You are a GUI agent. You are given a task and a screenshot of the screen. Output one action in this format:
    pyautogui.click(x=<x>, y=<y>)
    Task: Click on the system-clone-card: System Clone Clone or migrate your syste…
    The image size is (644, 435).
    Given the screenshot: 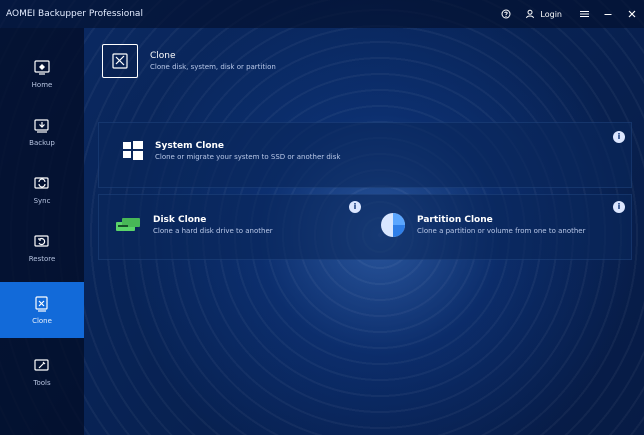 What is the action you would take?
    pyautogui.click(x=365, y=155)
    